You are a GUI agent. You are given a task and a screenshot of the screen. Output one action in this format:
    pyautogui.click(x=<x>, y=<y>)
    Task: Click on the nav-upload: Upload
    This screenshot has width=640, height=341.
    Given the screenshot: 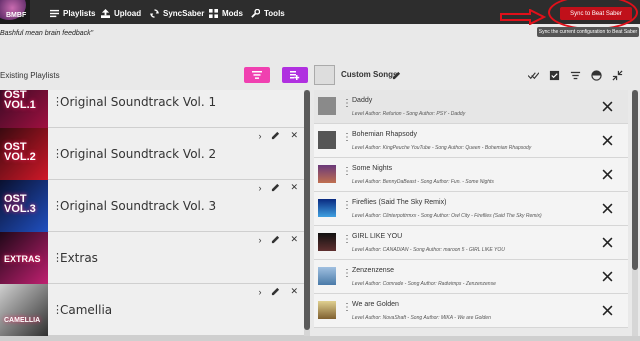 What is the action you would take?
    pyautogui.click(x=121, y=13)
    